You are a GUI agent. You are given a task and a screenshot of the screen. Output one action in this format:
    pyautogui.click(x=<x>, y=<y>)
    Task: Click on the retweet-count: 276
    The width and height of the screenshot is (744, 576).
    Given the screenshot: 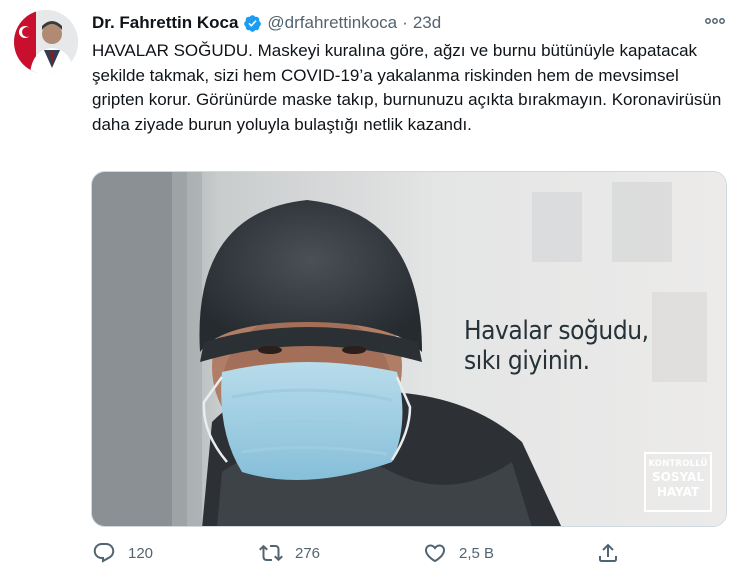 What is the action you would take?
    pyautogui.click(x=308, y=553)
    